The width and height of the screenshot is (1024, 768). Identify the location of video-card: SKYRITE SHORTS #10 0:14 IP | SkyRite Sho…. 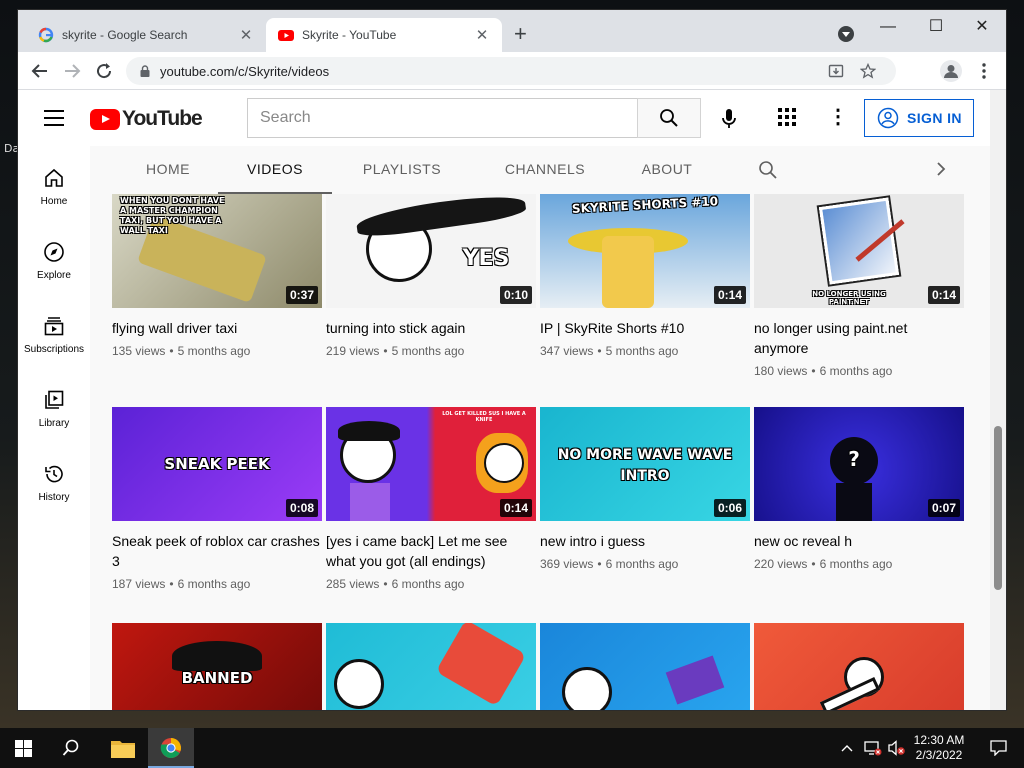
(645, 276).